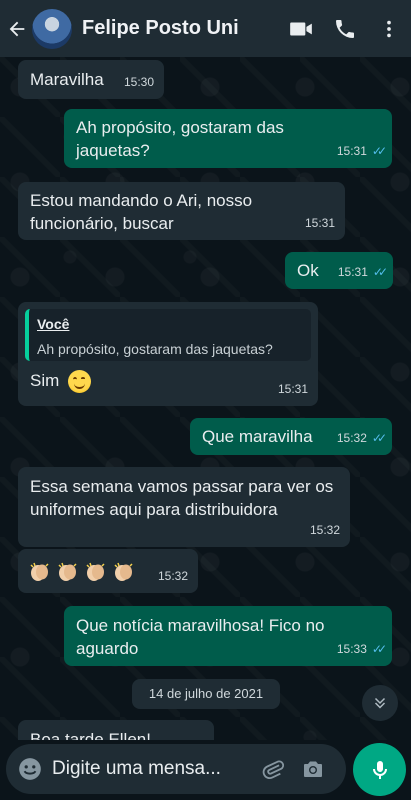  I want to click on message-incoming-emoji: 15:32, so click(108, 571).